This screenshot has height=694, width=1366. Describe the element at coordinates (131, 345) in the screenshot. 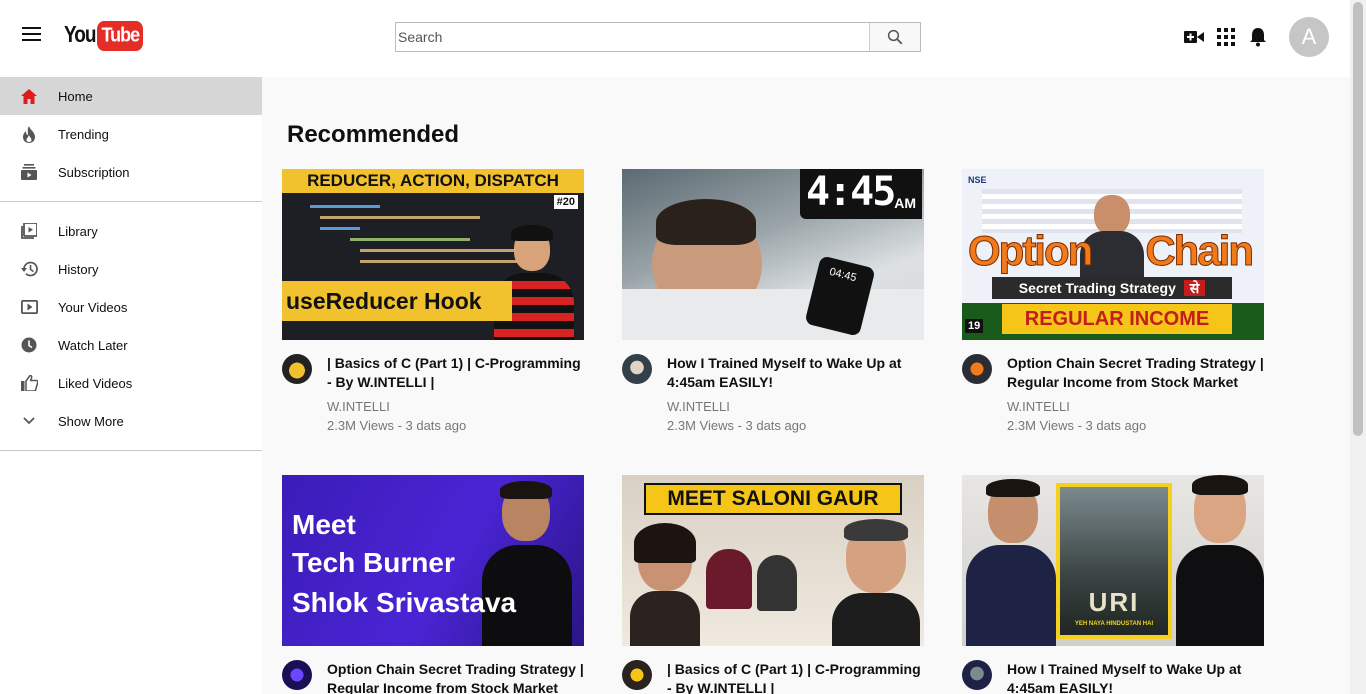

I see `sidebar-item-watch-later: Watch Later` at that location.